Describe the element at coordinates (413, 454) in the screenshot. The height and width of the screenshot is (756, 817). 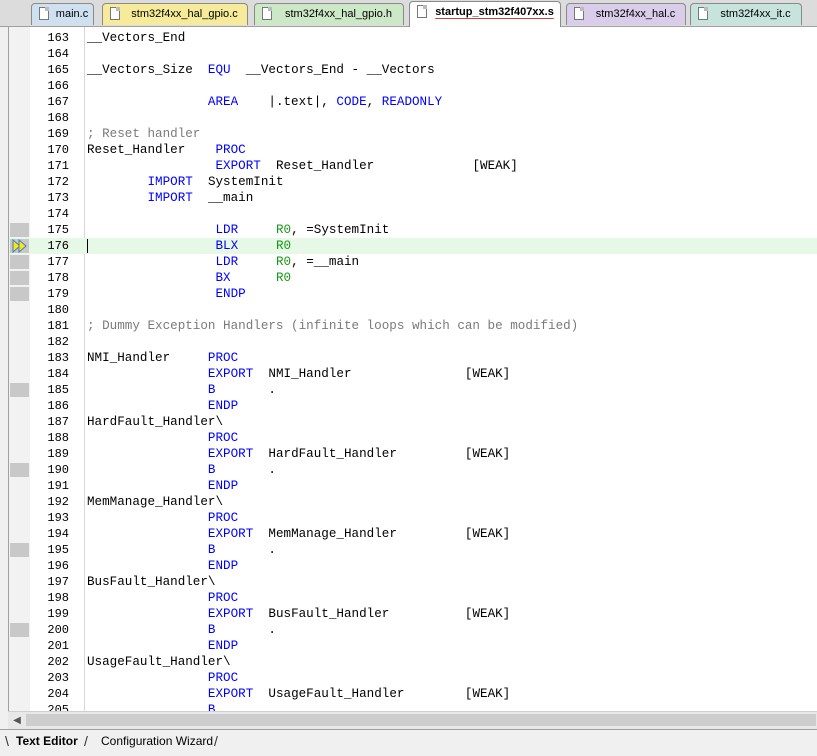
I see `code-line: 189 EXPORT HardFault_Handler [WEAK]` at that location.